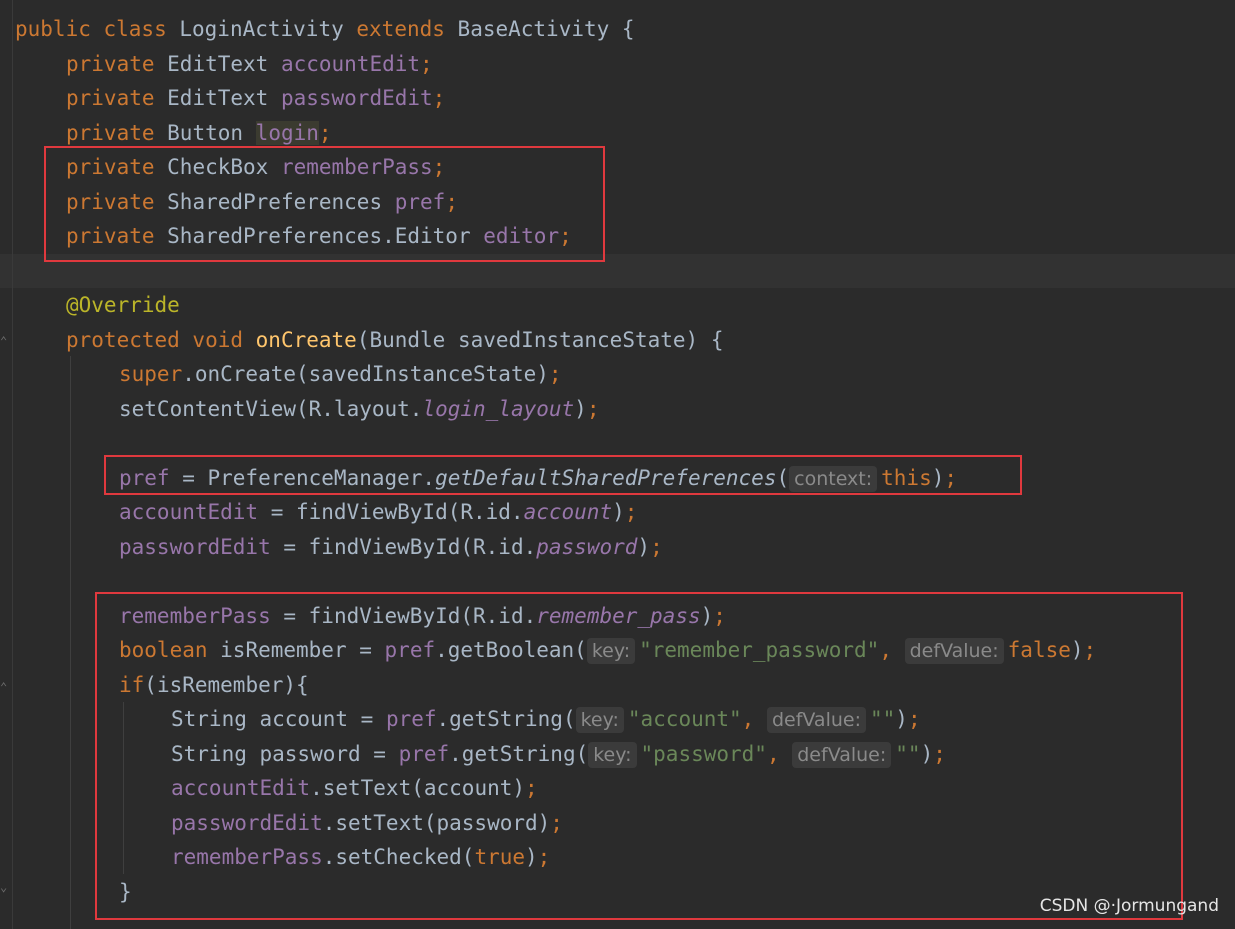 The image size is (1235, 929). Describe the element at coordinates (161, 340) in the screenshot. I see `code-token: protected void` at that location.